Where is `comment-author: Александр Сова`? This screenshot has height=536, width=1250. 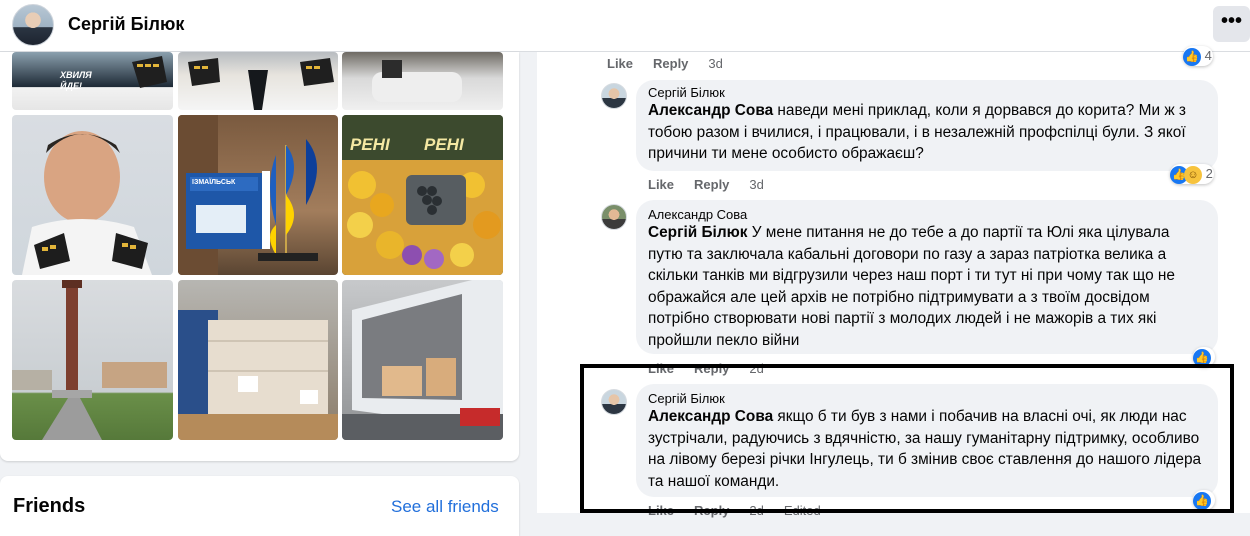 comment-author: Александр Сова is located at coordinates (927, 214).